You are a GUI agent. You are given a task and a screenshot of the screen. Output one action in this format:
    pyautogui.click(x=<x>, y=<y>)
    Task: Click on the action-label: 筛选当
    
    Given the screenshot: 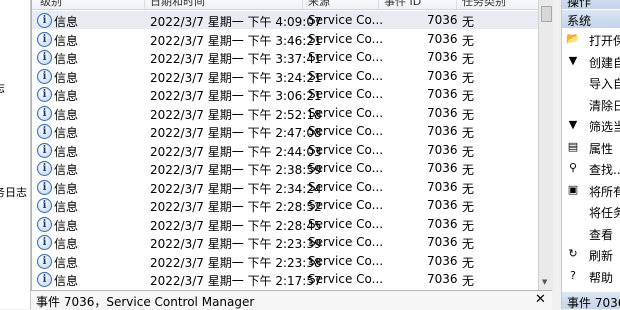 What is the action you would take?
    pyautogui.click(x=604, y=127)
    